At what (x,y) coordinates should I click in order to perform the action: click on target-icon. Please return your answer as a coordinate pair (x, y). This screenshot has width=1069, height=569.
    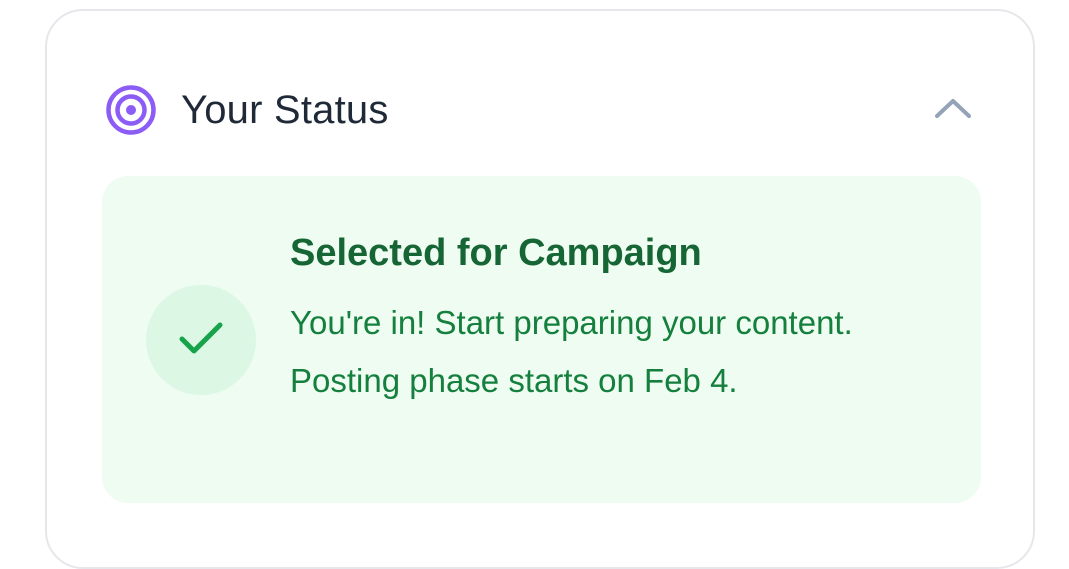
    Looking at the image, I should click on (131, 110).